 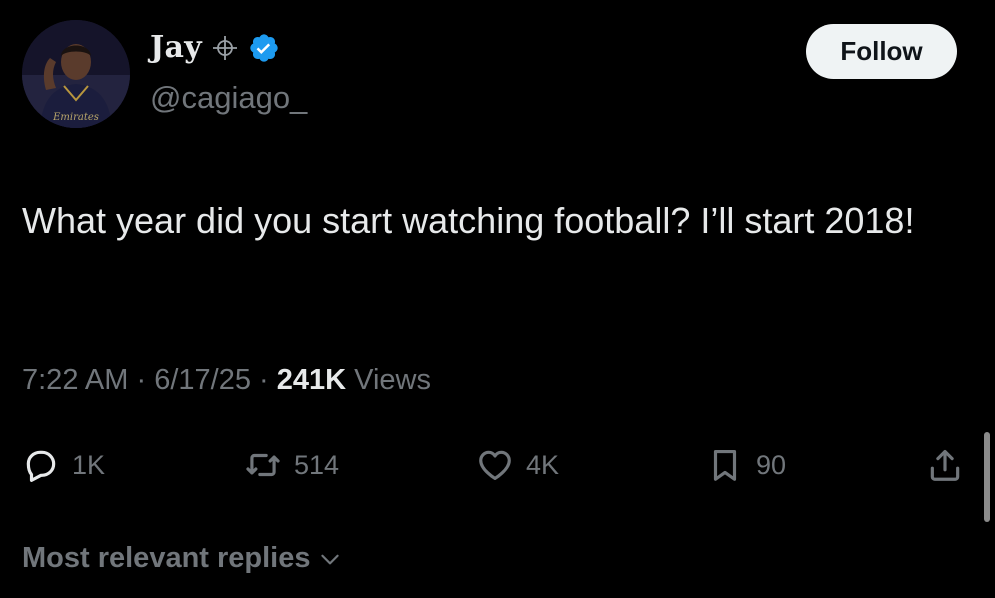 I want to click on tweet-date: 6/17/25, so click(x=202, y=380).